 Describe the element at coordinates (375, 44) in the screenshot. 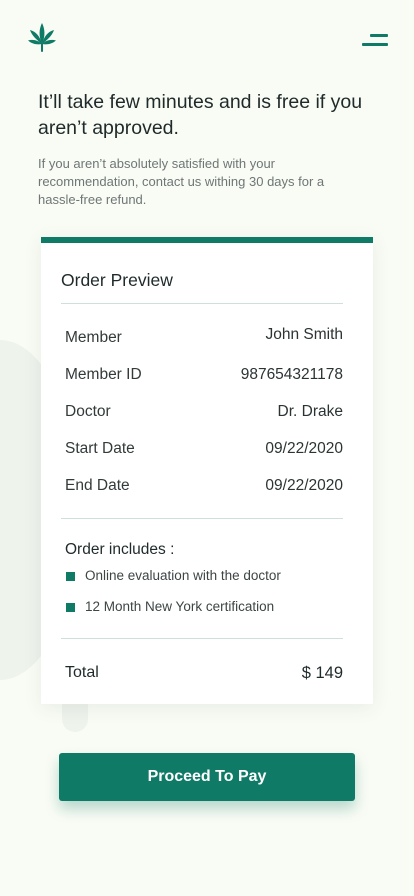

I see `menu-bar-bottom` at that location.